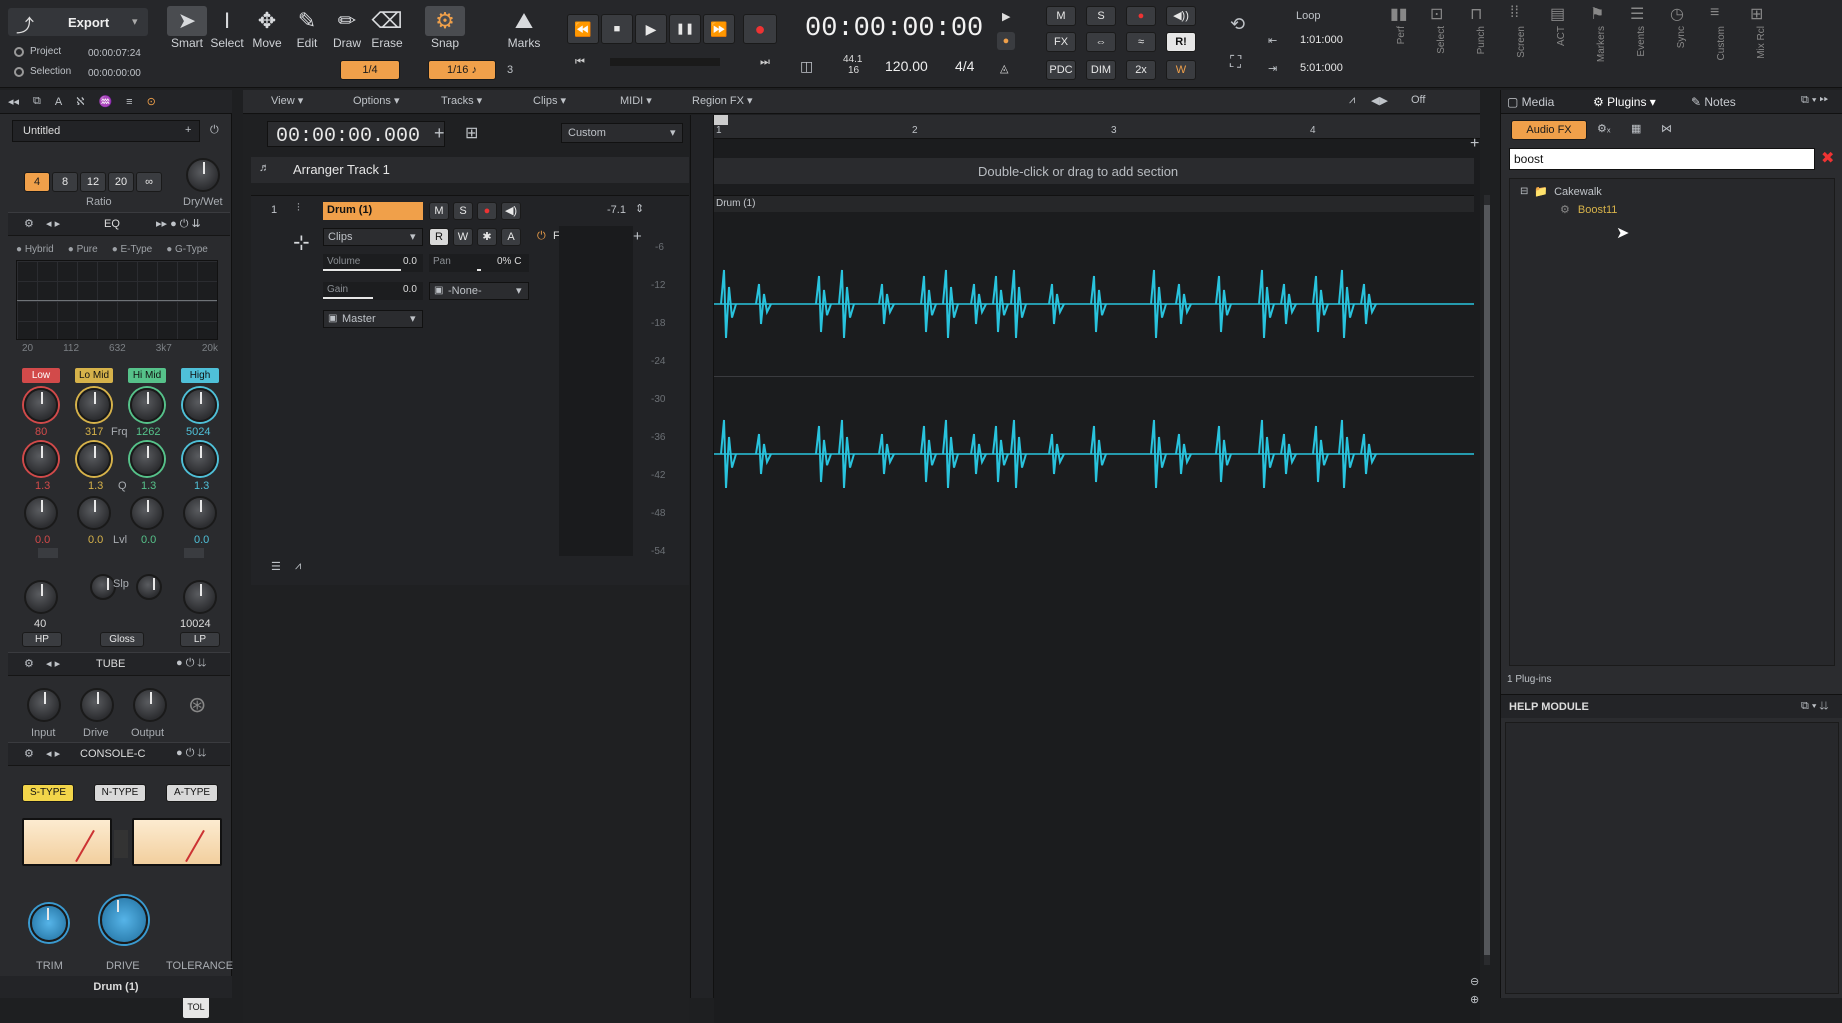  What do you see at coordinates (463, 211) in the screenshot?
I see `track-solo-button: S` at bounding box center [463, 211].